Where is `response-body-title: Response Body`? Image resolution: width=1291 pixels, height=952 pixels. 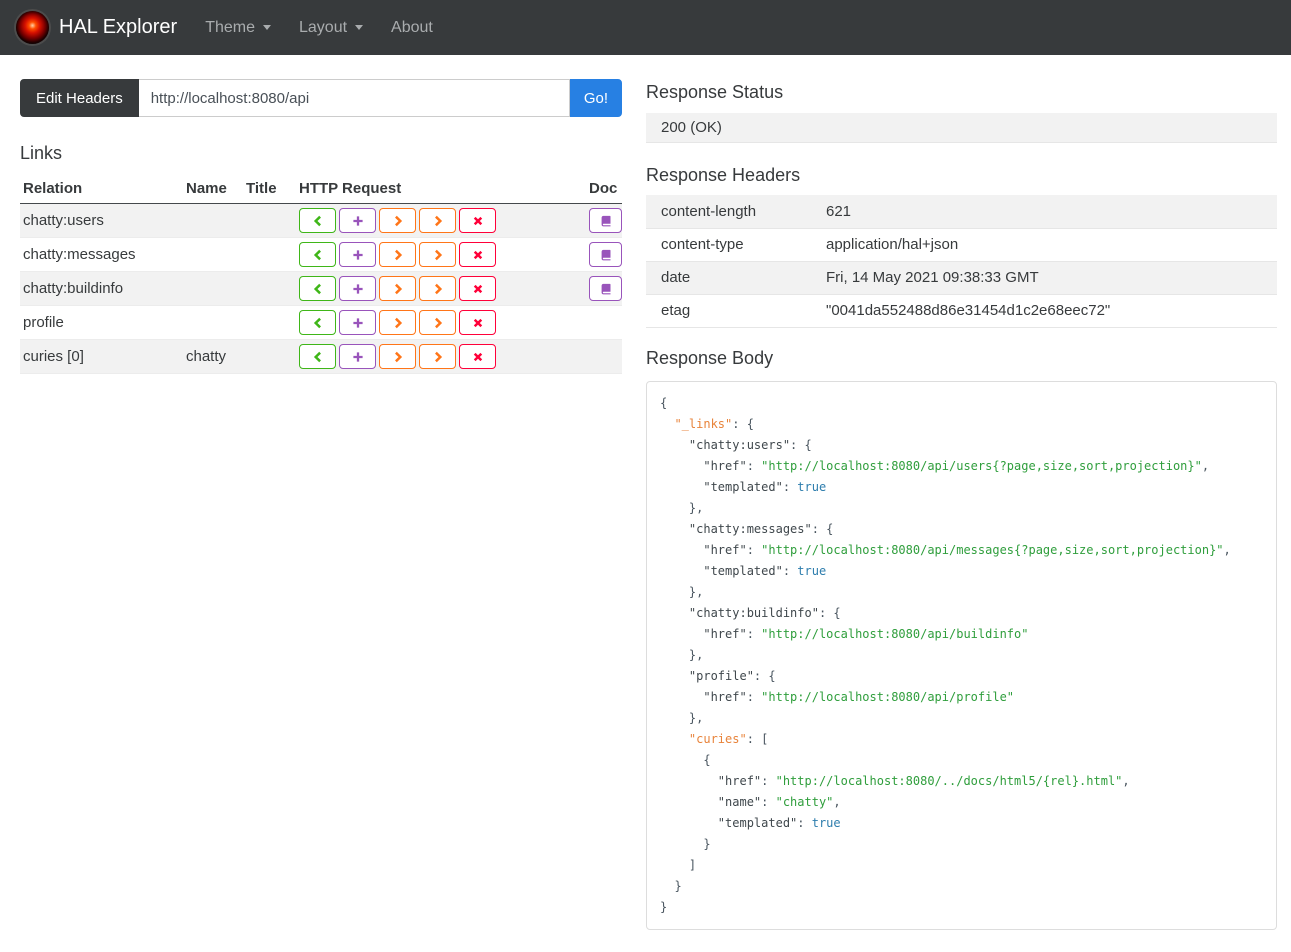 response-body-title: Response Body is located at coordinates (710, 357).